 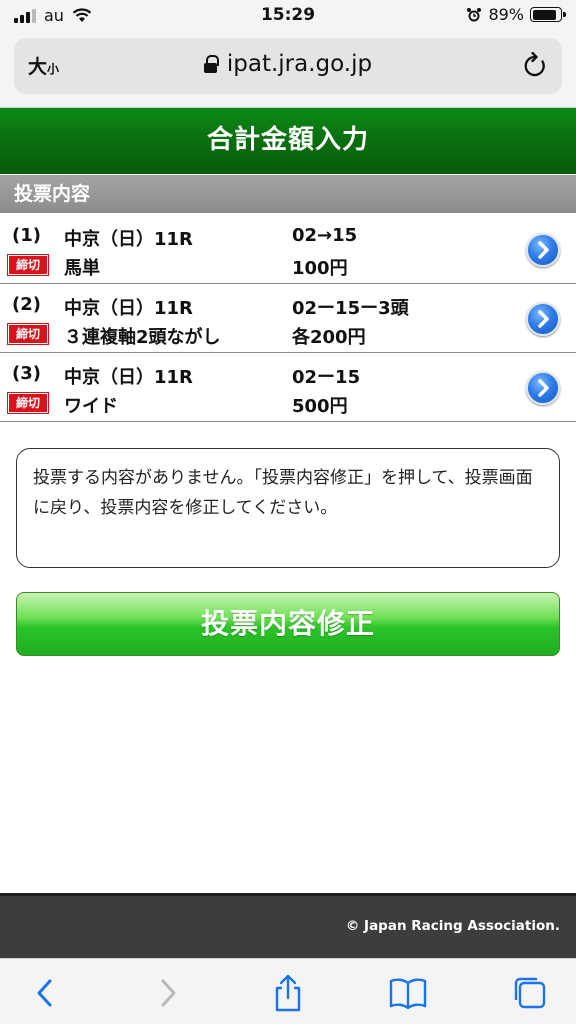 What do you see at coordinates (288, 249) in the screenshot?
I see `bet-row: (1) 締切 中京（日）11R 馬単 02→15 100円` at bounding box center [288, 249].